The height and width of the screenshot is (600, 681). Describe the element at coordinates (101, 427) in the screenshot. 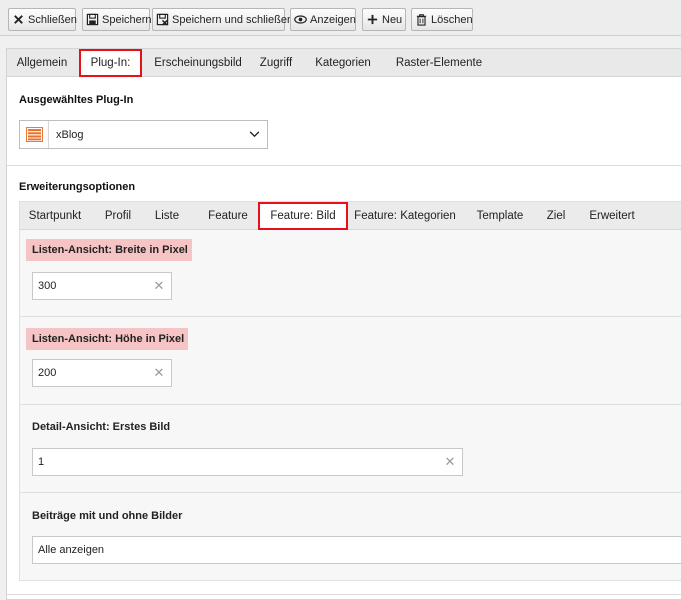

I see `detail-first-image-label: Detail-Ansicht: Erstes Bild` at that location.